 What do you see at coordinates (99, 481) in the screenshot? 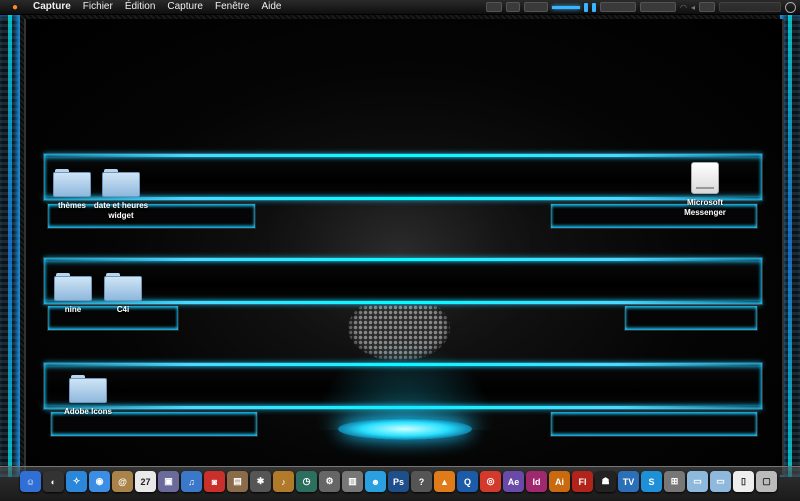
I see `ichat-icon: ◉` at bounding box center [99, 481].